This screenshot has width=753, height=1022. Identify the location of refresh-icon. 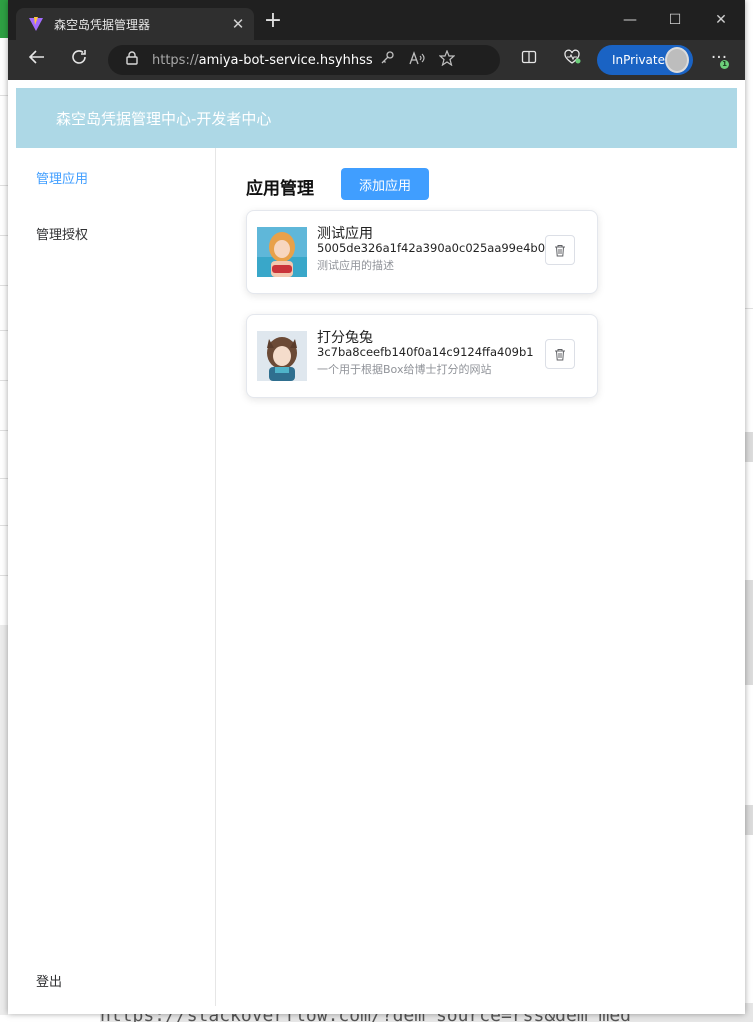
(79, 57).